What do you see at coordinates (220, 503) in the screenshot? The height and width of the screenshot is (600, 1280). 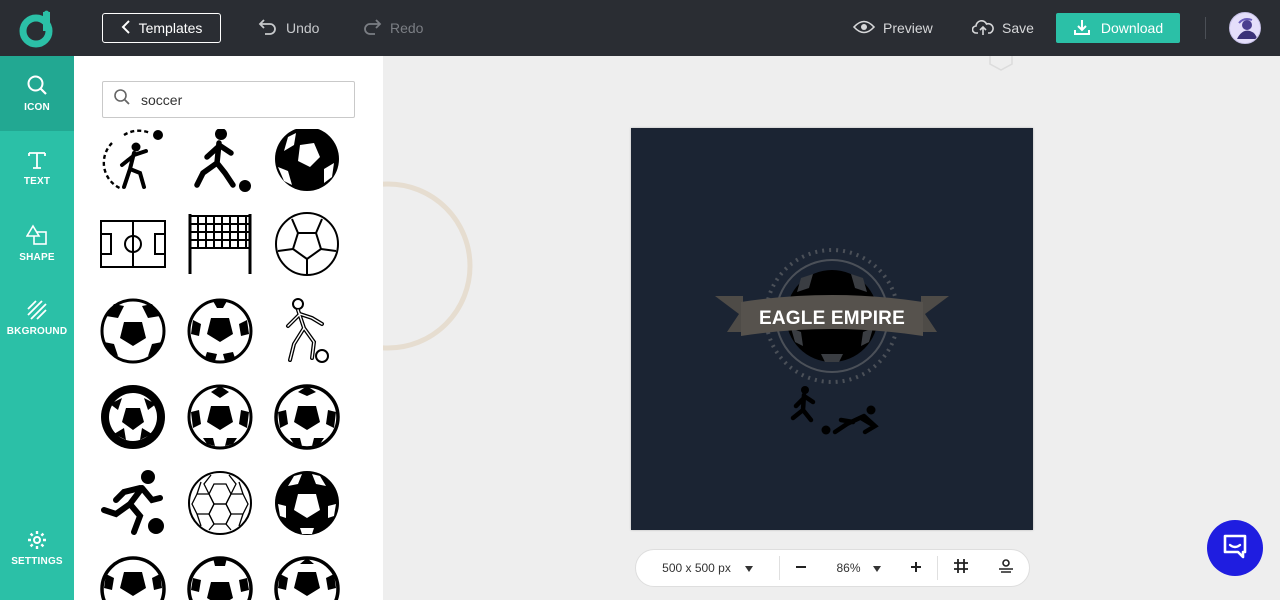 I see `soccer-ball-hex-outline-icon` at bounding box center [220, 503].